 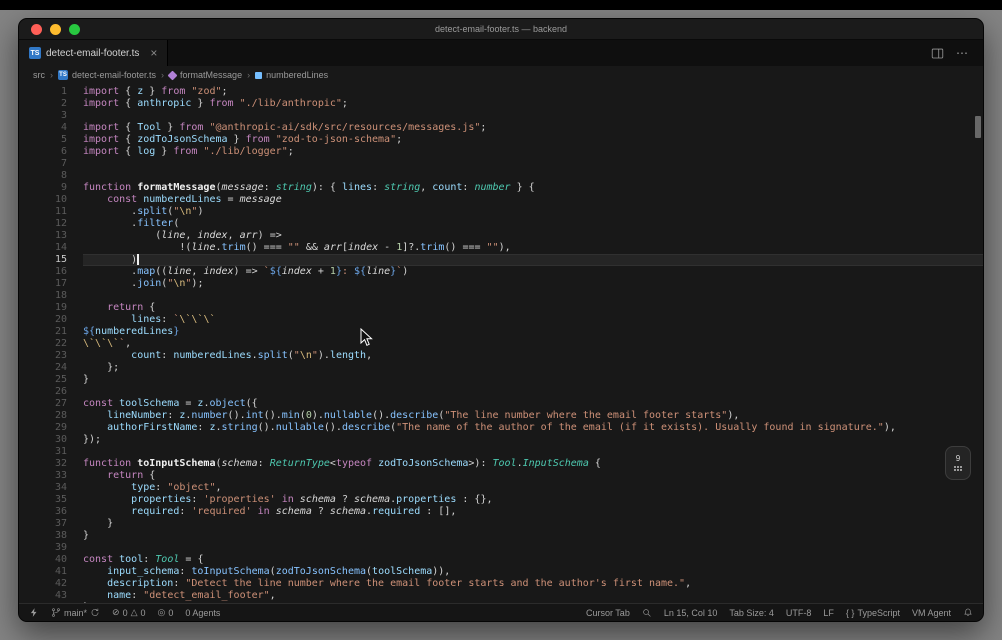 What do you see at coordinates (43, 332) in the screenshot?
I see `line-number: 21` at bounding box center [43, 332].